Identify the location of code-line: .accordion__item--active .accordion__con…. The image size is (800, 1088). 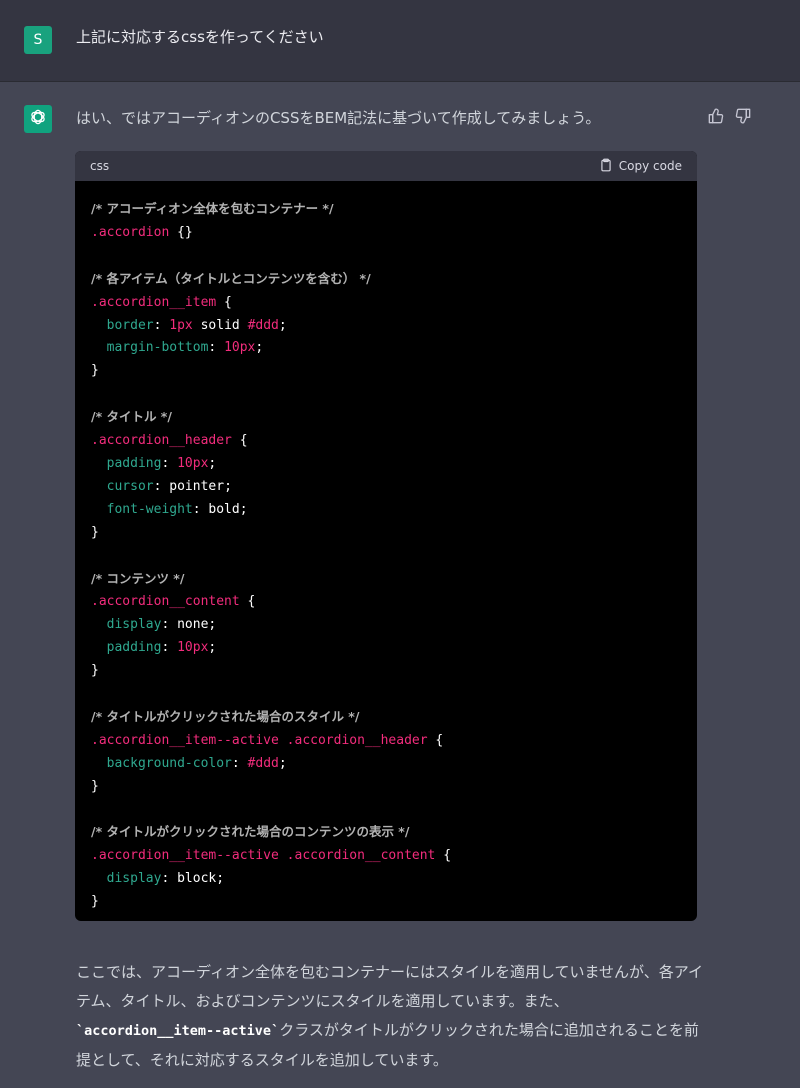
(386, 856).